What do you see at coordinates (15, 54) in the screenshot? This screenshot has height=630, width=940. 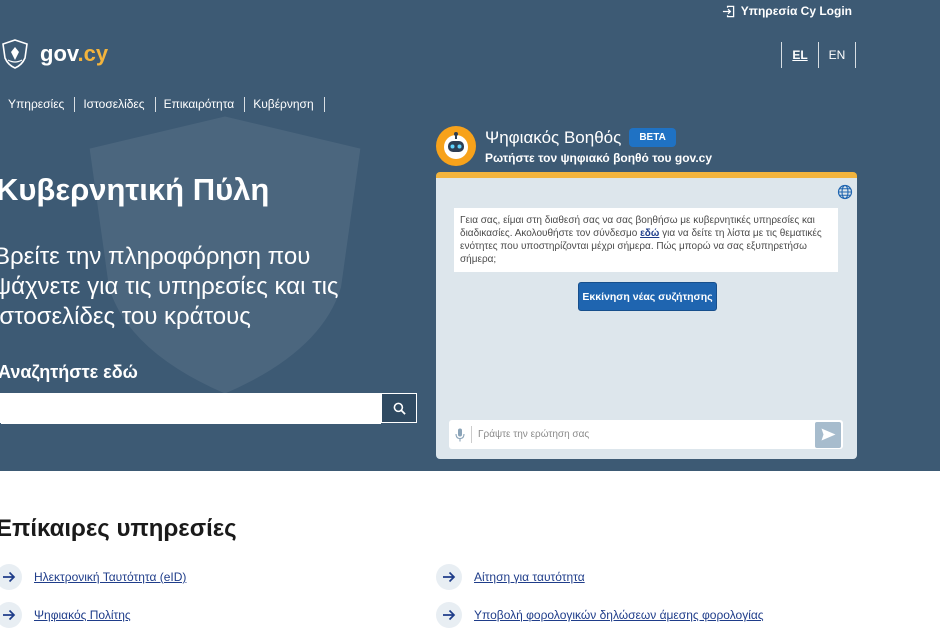 I see `cyprus-emblem-icon` at bounding box center [15, 54].